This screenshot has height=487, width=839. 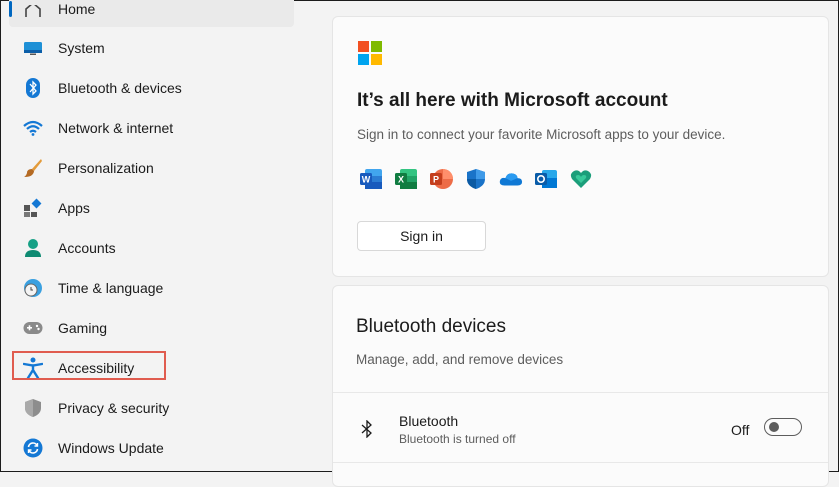 What do you see at coordinates (151, 48) in the screenshot?
I see `sidebar-item-system: System` at bounding box center [151, 48].